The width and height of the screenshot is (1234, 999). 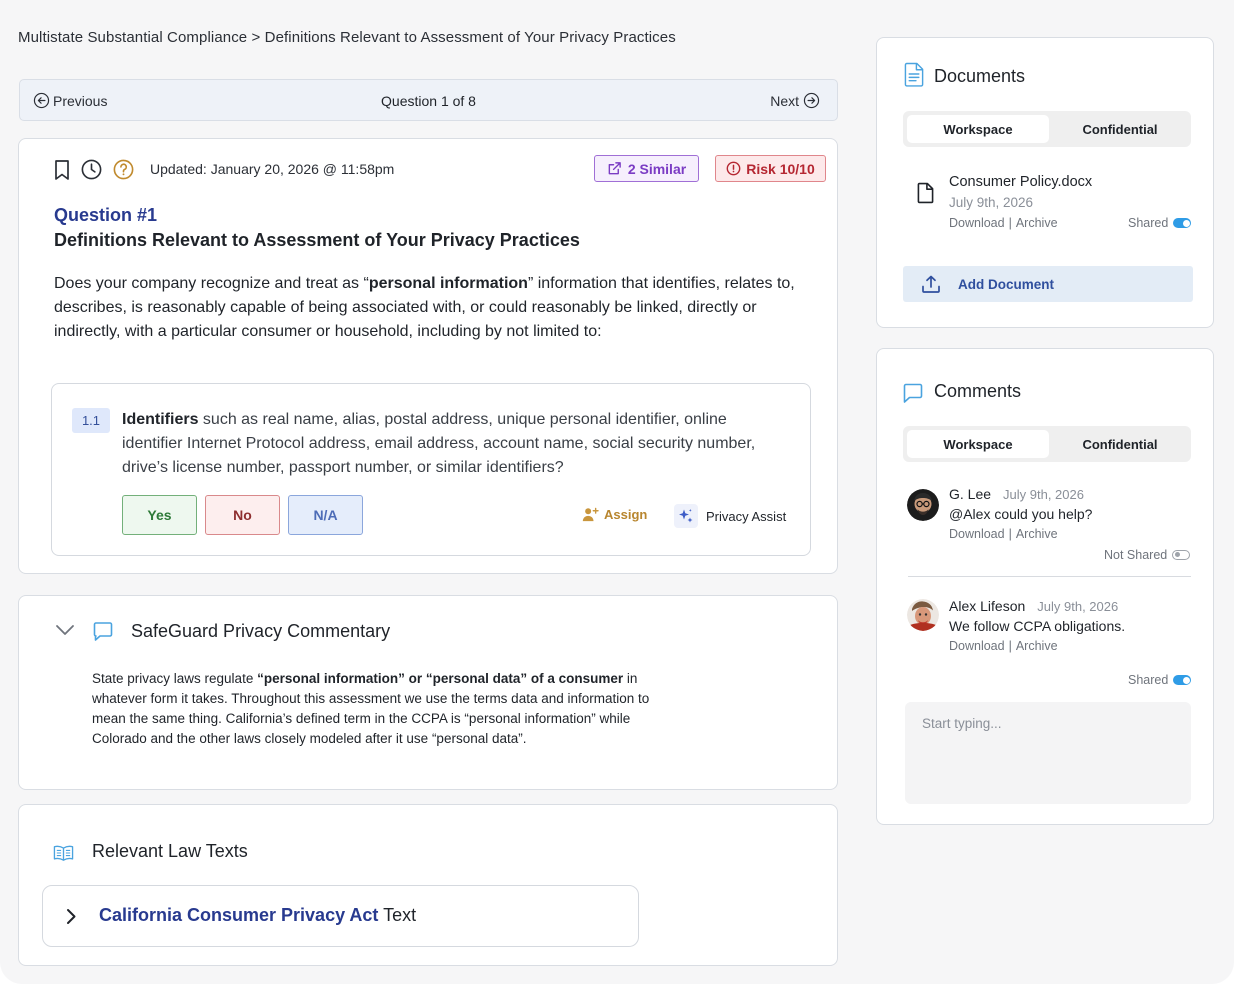 What do you see at coordinates (1120, 444) in the screenshot?
I see `comments-tab-confidential: Confidential` at bounding box center [1120, 444].